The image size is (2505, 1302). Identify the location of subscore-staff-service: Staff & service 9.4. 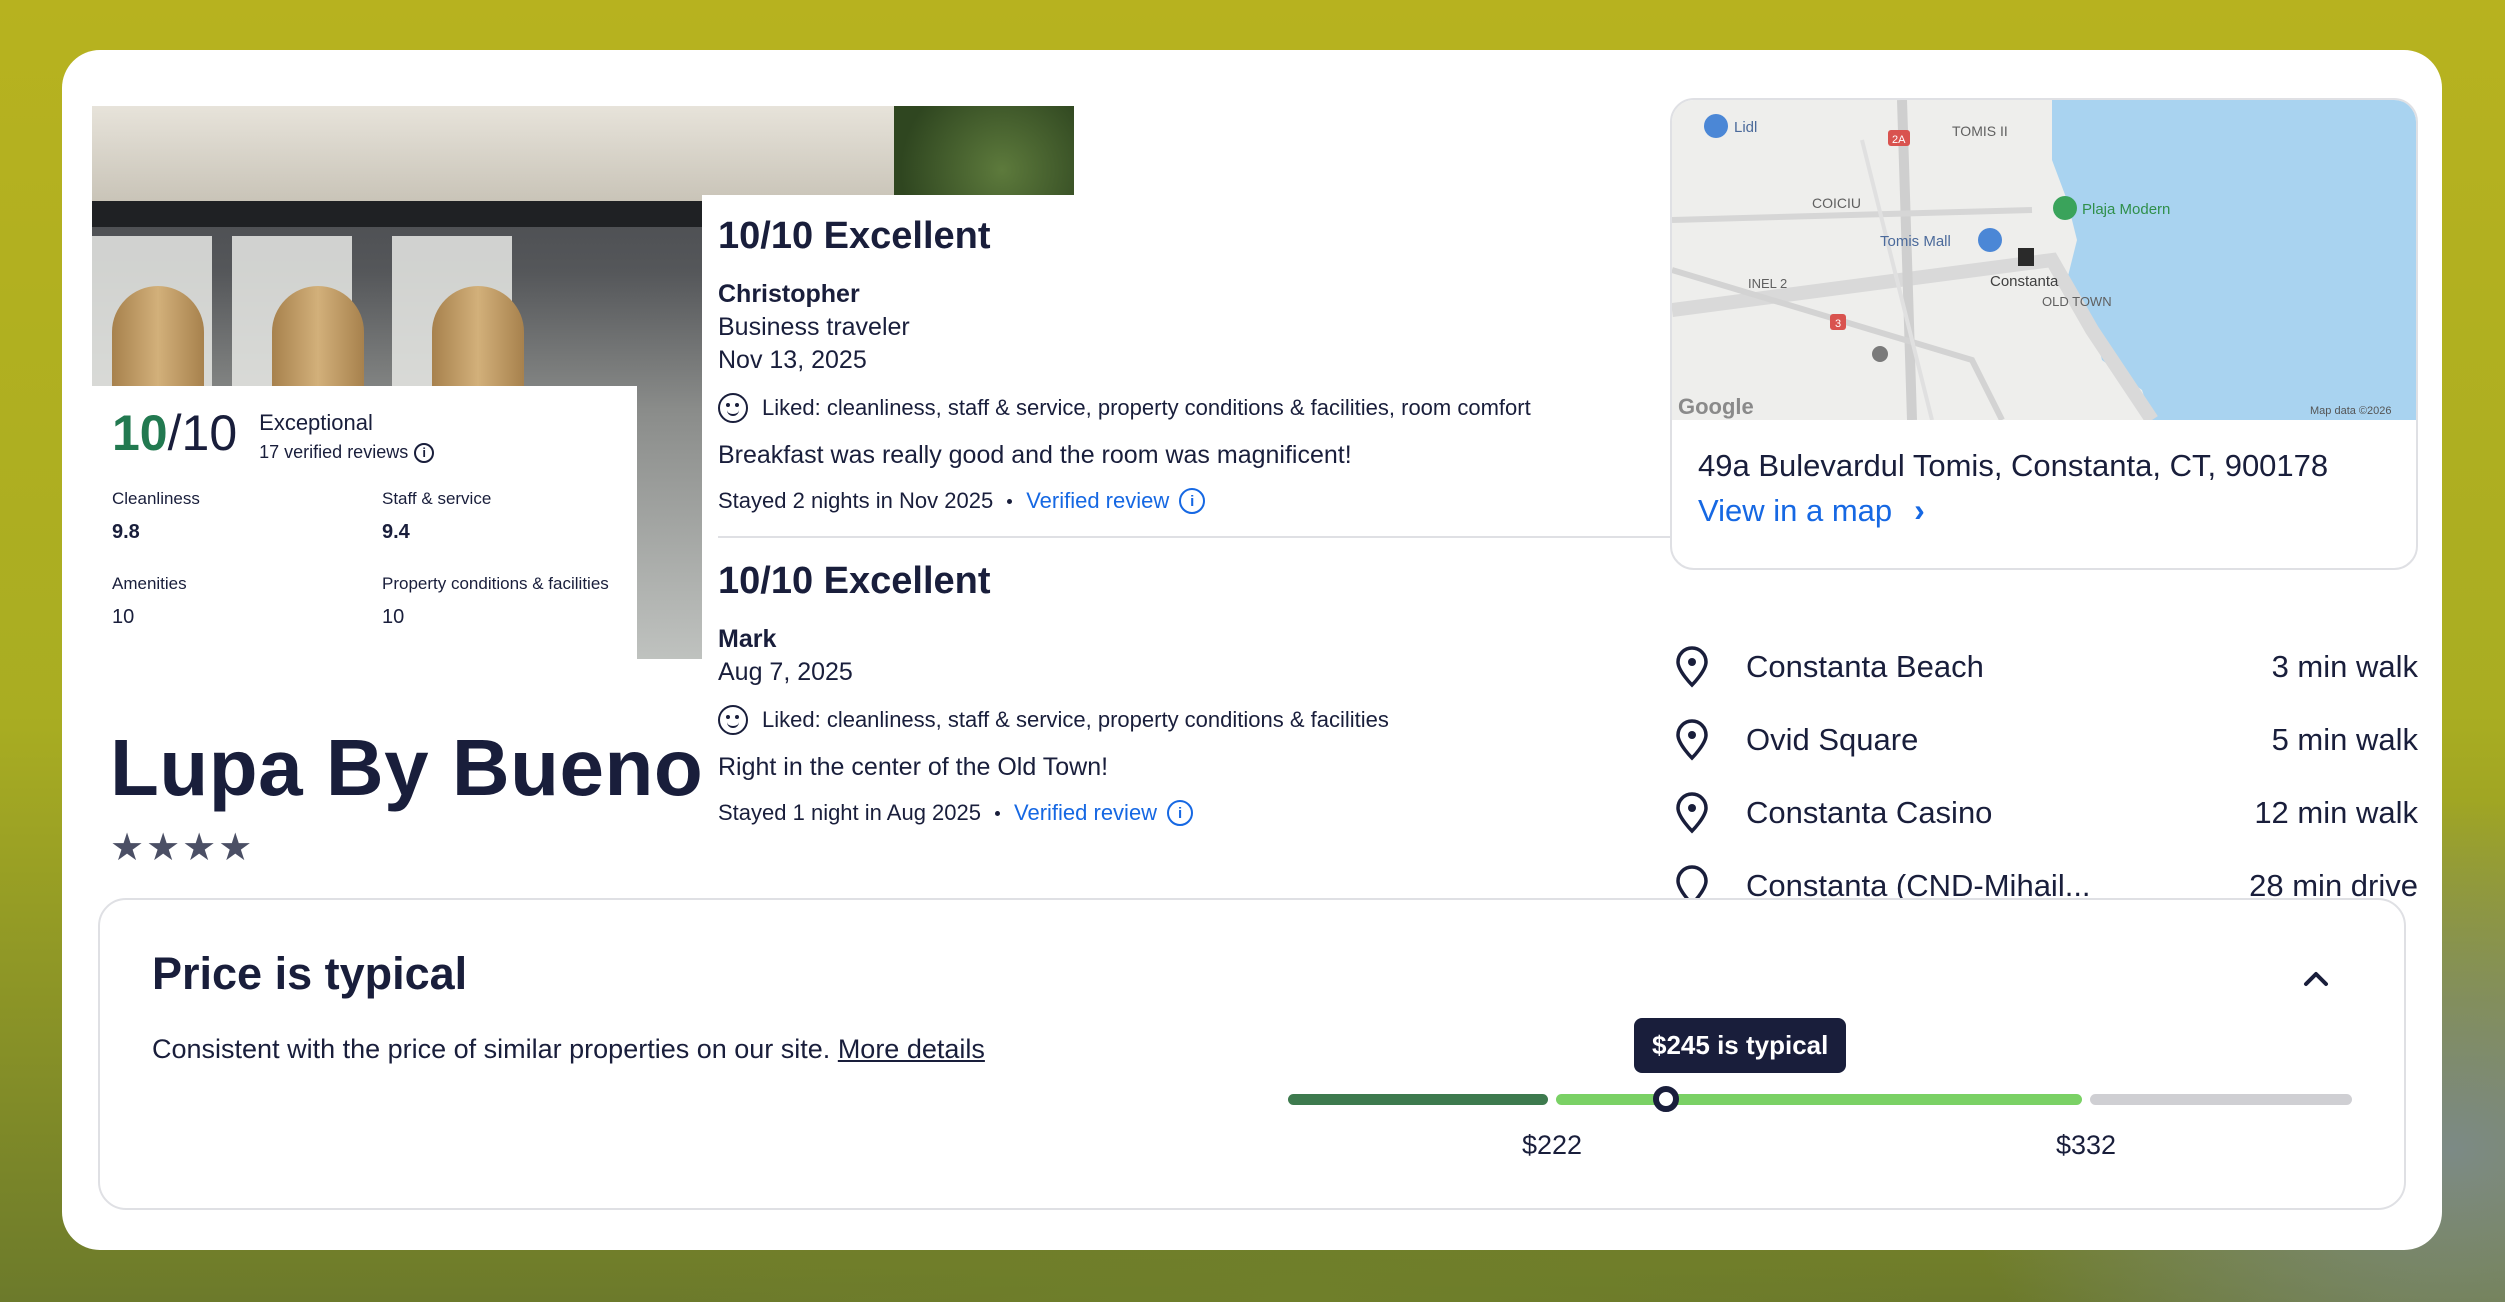
(437, 516).